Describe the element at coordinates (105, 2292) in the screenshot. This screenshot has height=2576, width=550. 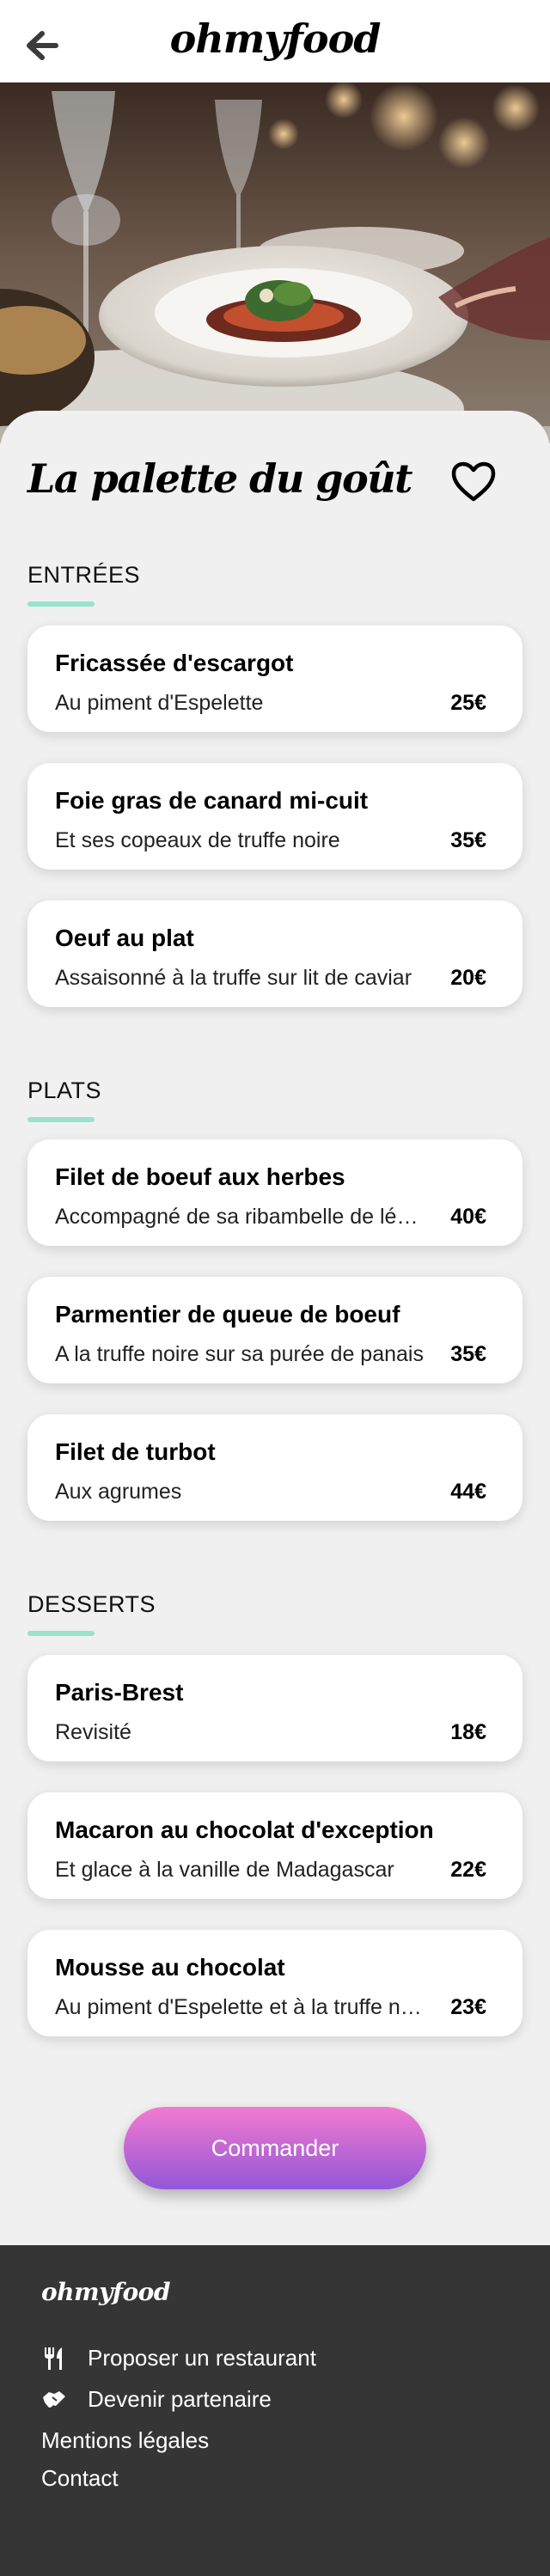
I see `footer-logo: ohmyfood` at that location.